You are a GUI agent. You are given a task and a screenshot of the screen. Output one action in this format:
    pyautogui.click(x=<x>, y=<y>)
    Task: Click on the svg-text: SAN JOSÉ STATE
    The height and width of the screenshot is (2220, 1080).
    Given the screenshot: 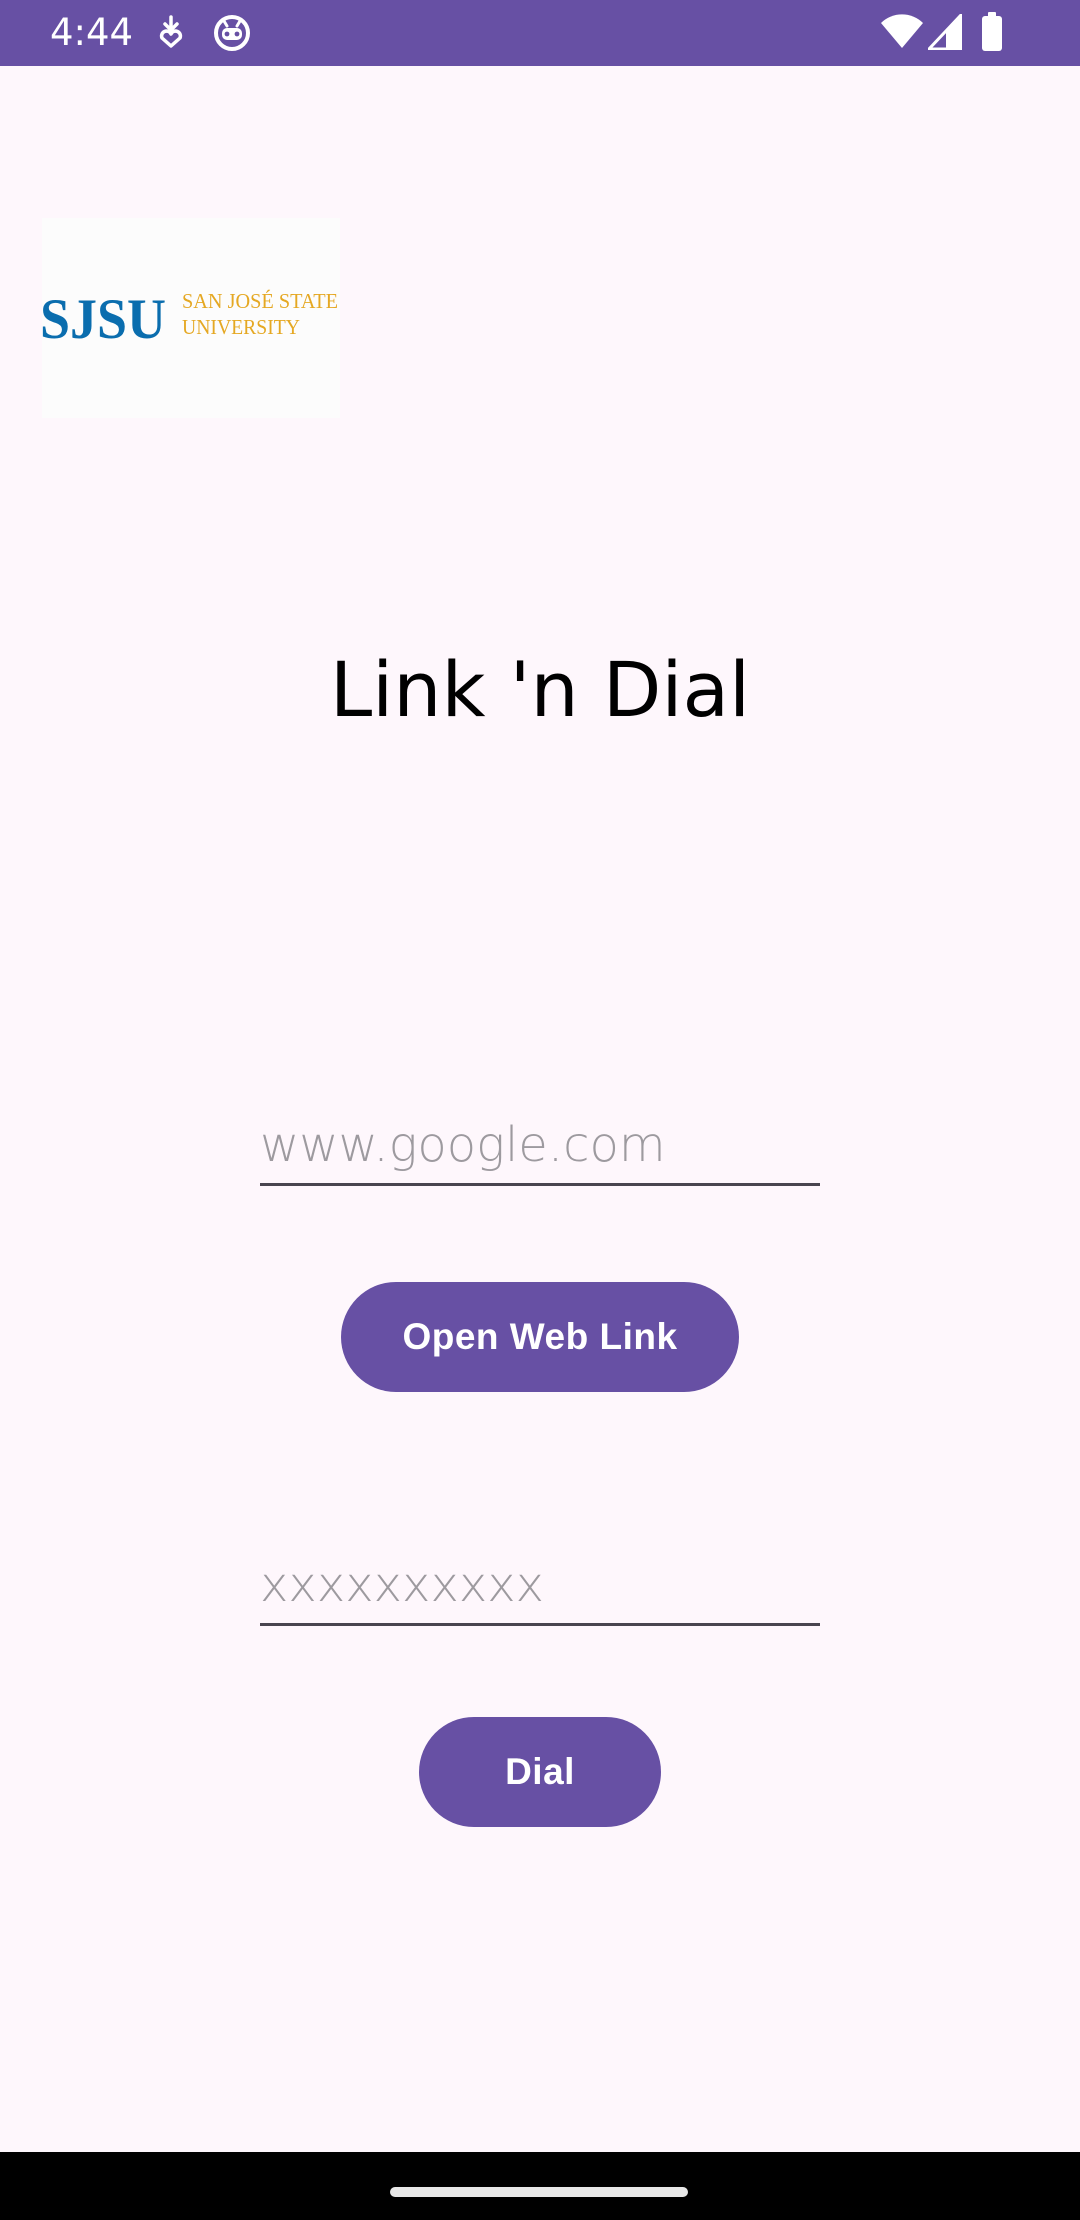 What is the action you would take?
    pyautogui.click(x=260, y=301)
    